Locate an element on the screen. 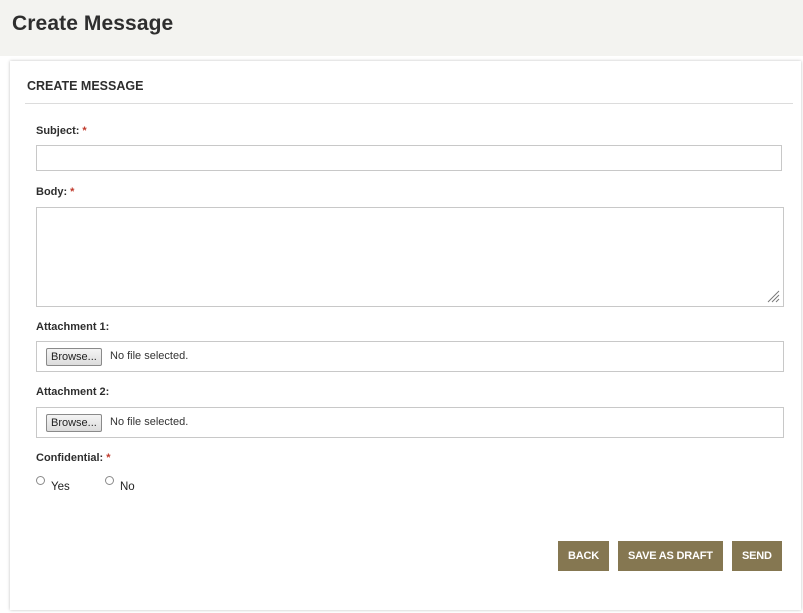 Image resolution: width=803 pixels, height=613 pixels. confidential-no-label: No is located at coordinates (127, 487).